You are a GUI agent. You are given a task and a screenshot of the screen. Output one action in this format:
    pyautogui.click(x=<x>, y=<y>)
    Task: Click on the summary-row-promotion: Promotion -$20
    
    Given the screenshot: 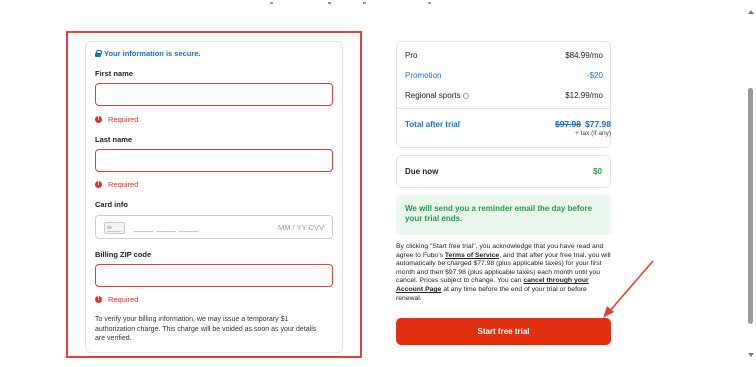 What is the action you would take?
    pyautogui.click(x=504, y=75)
    